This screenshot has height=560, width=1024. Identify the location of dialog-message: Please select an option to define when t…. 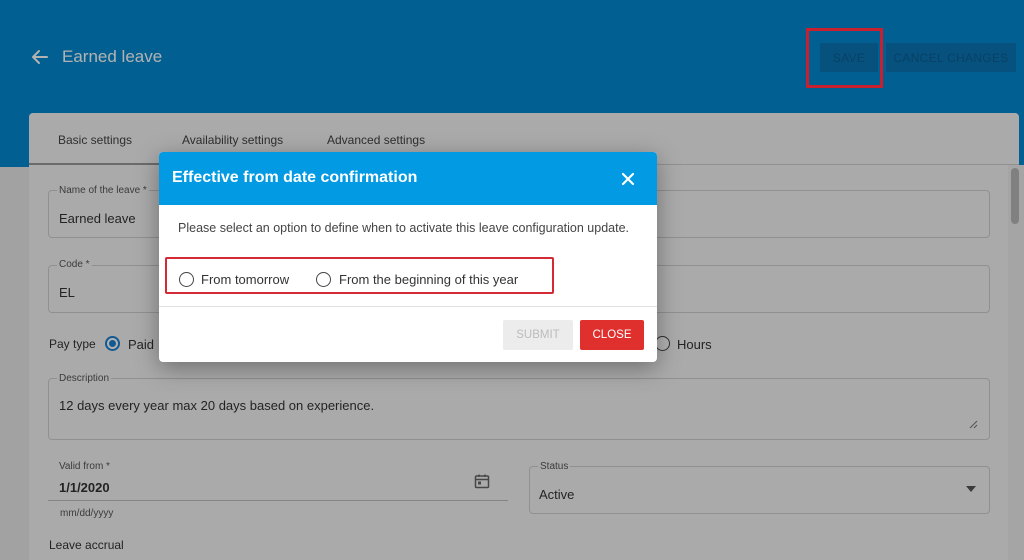
(403, 228).